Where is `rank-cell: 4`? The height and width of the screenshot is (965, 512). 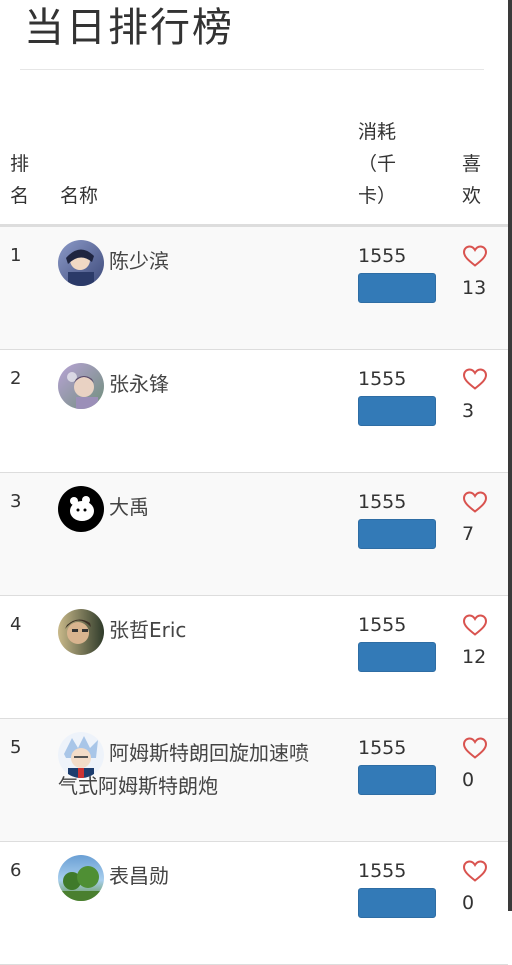
rank-cell: 4 is located at coordinates (16, 624).